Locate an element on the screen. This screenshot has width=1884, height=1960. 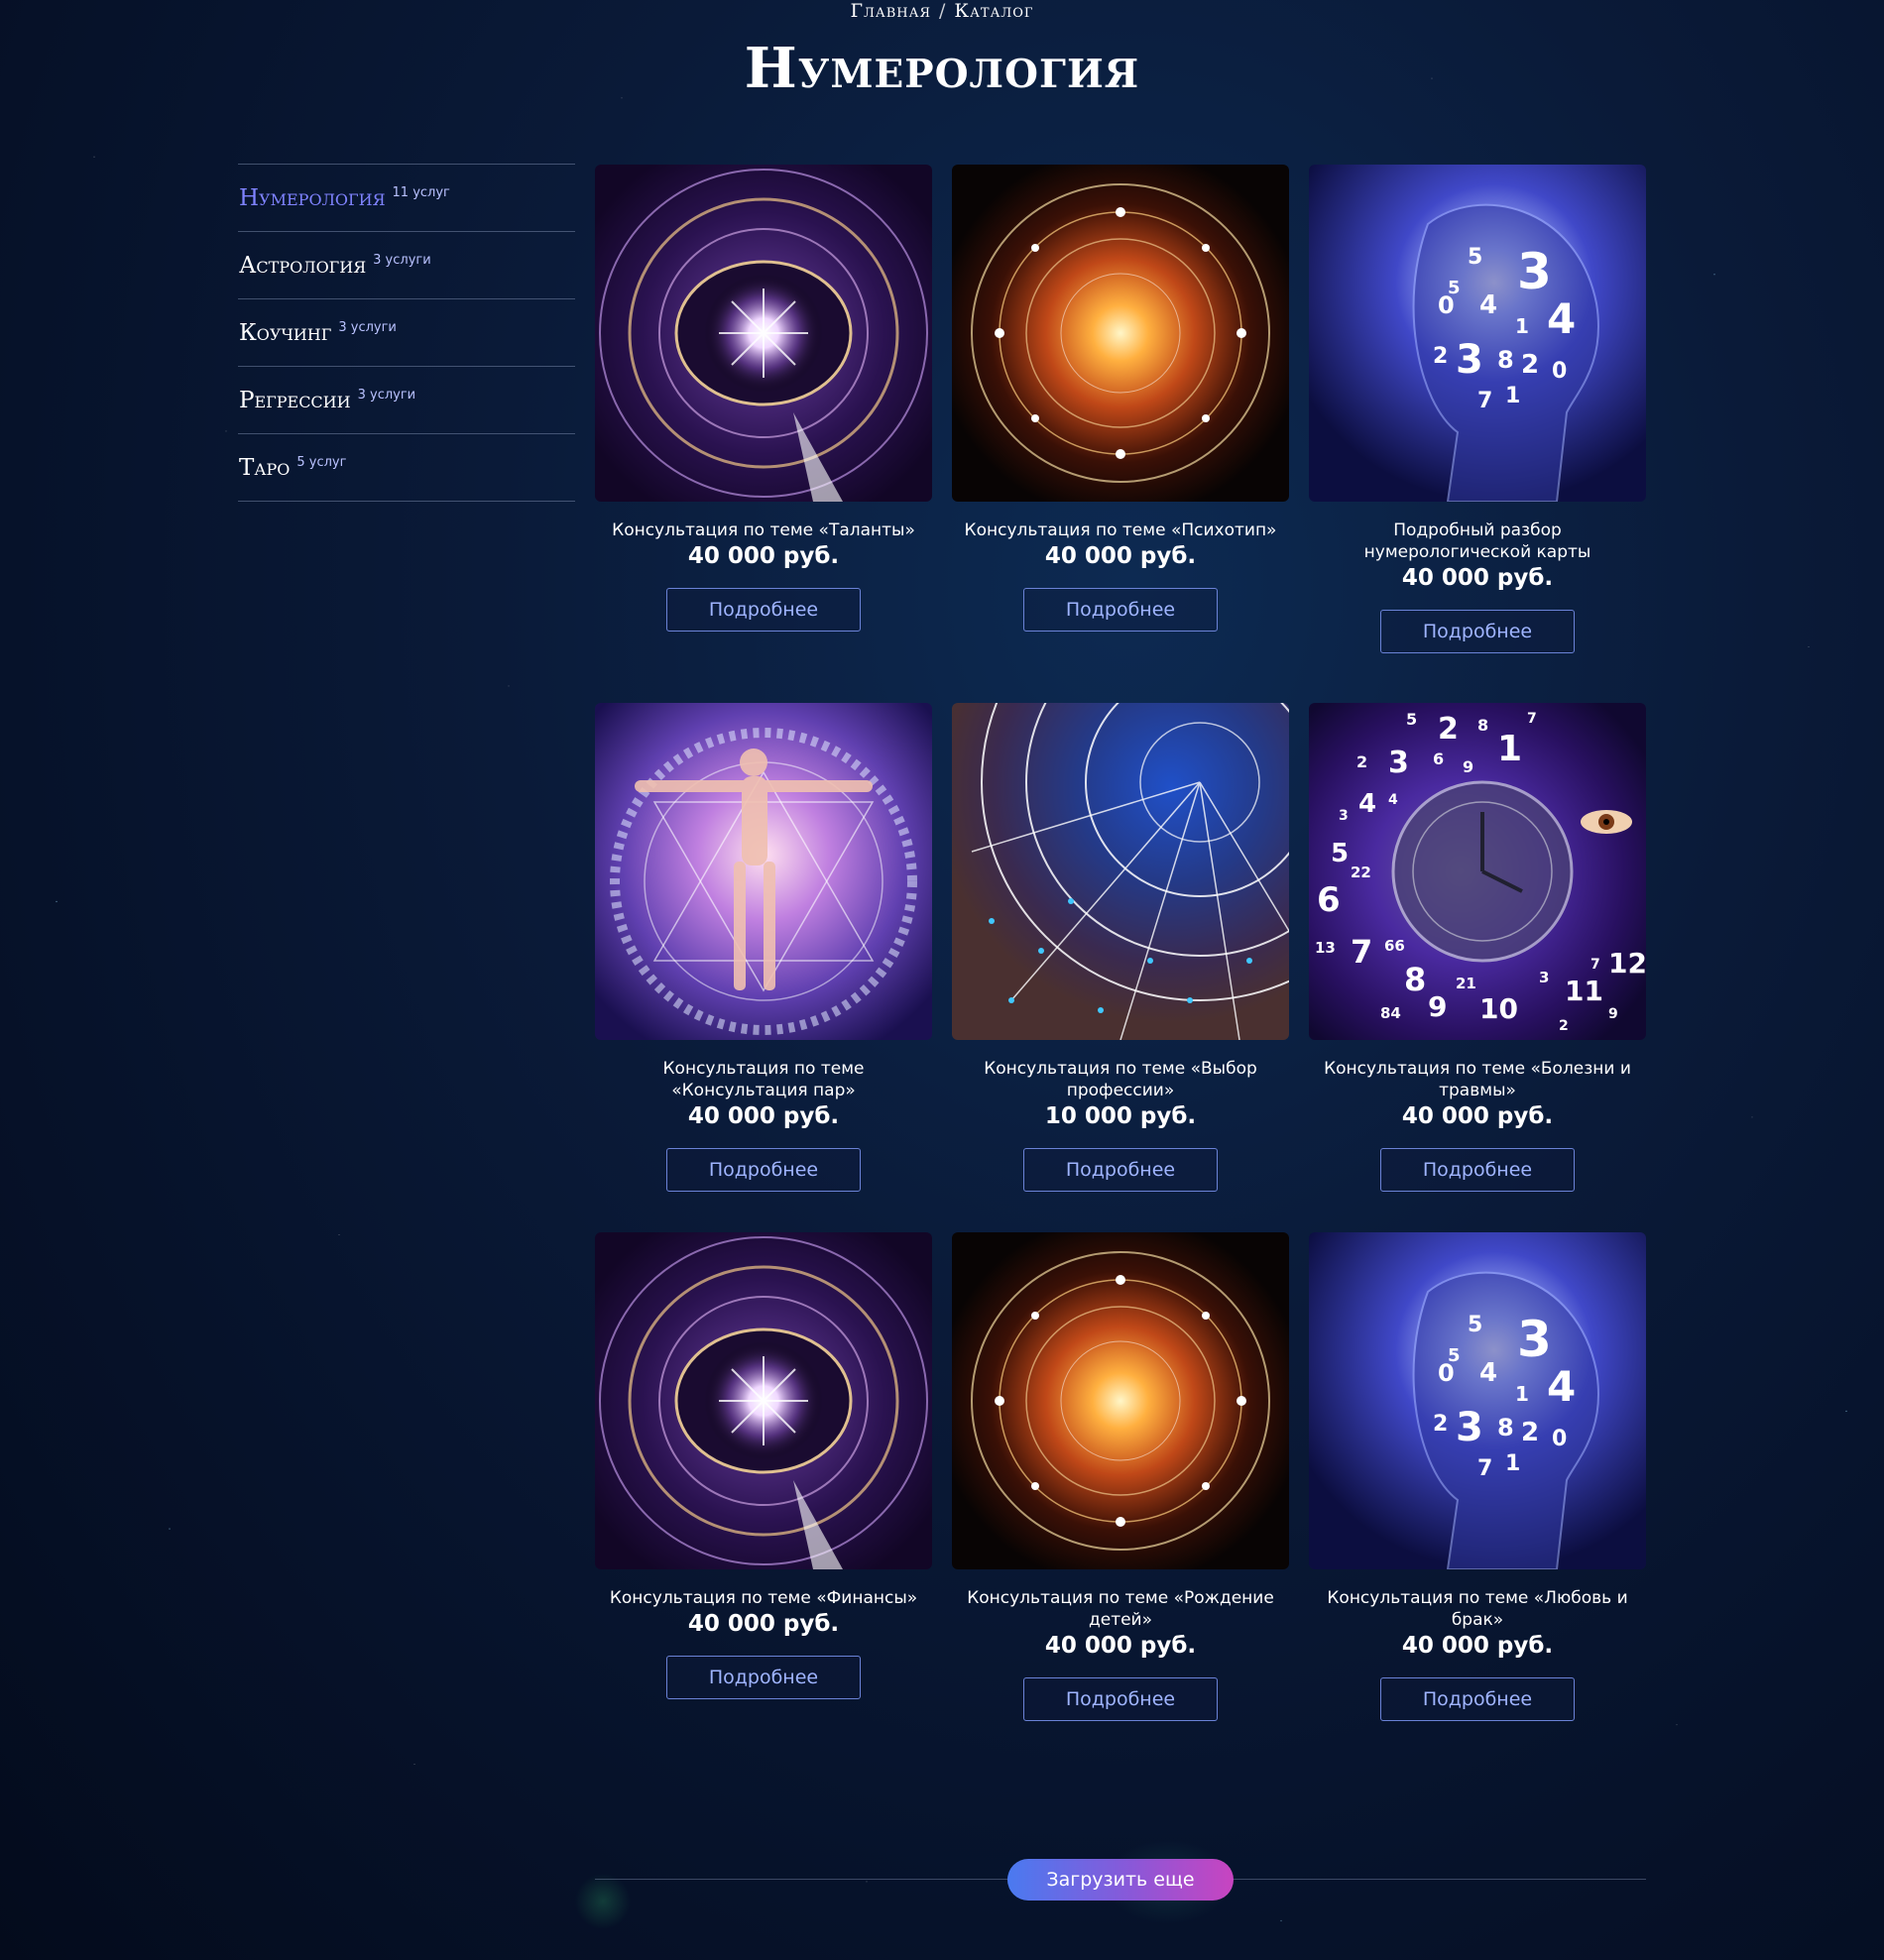
clock-digit: 1 is located at coordinates (1509, 749).